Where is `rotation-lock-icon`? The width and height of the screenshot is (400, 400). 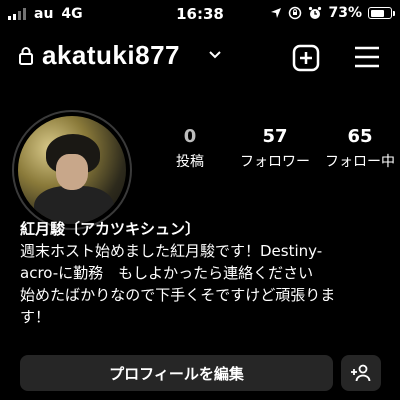
rotation-lock-icon is located at coordinates (295, 13).